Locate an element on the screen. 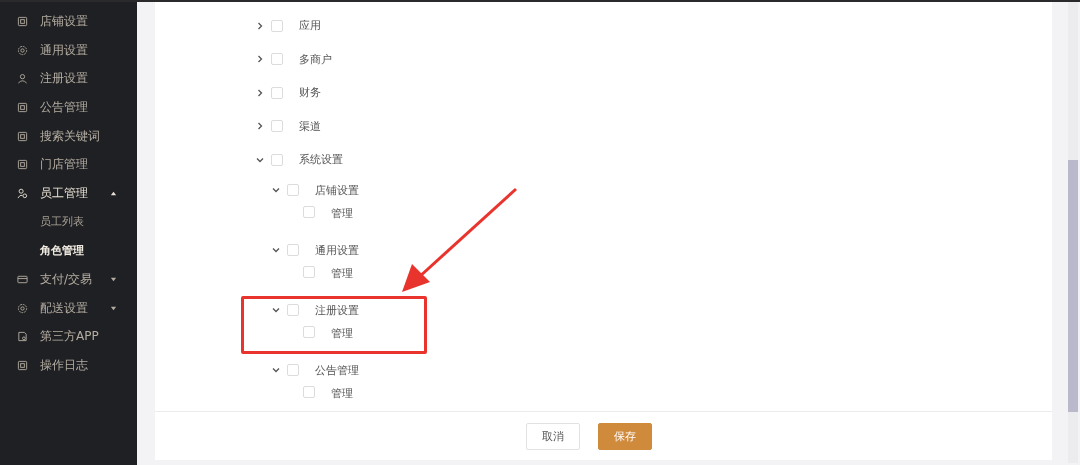 This screenshot has width=1080, height=465. sidebar-item: 门店管理 is located at coordinates (68, 165).